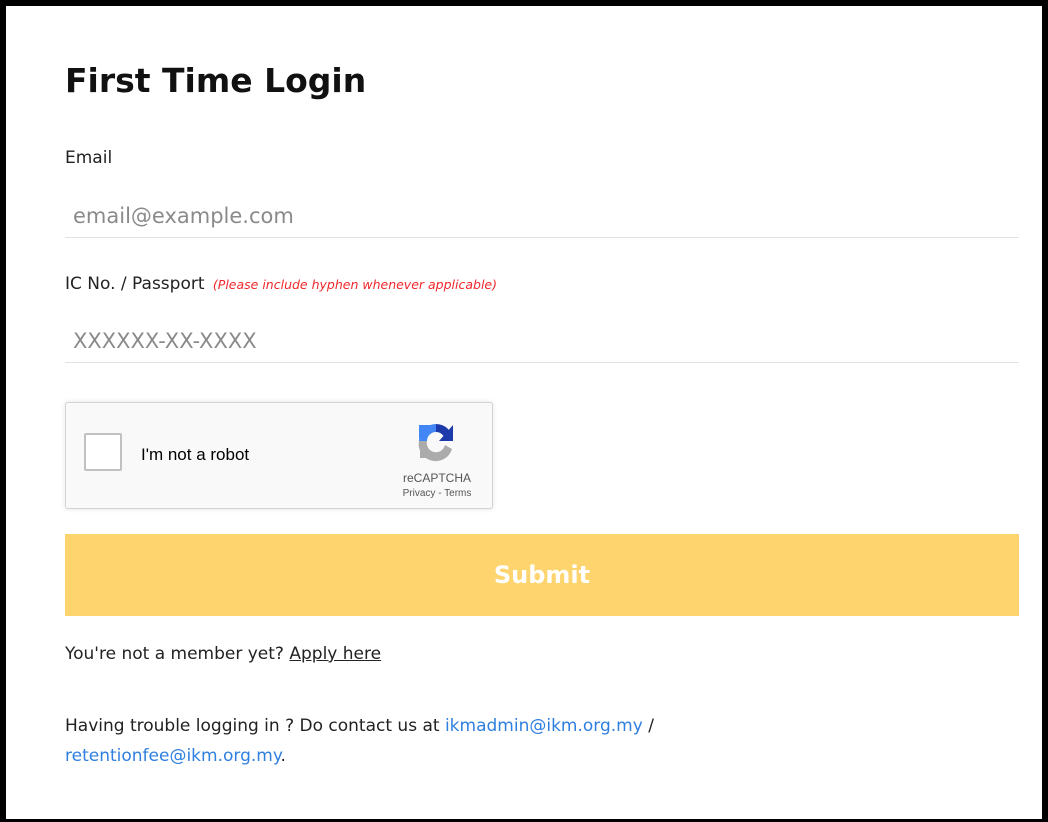  Describe the element at coordinates (542, 575) in the screenshot. I see `submit-button: Submit` at that location.